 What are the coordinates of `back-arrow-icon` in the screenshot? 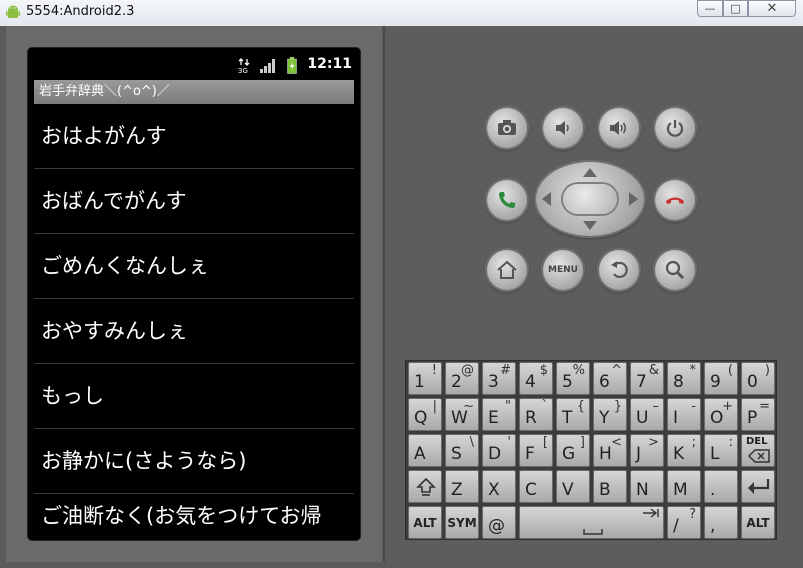 It's located at (619, 270).